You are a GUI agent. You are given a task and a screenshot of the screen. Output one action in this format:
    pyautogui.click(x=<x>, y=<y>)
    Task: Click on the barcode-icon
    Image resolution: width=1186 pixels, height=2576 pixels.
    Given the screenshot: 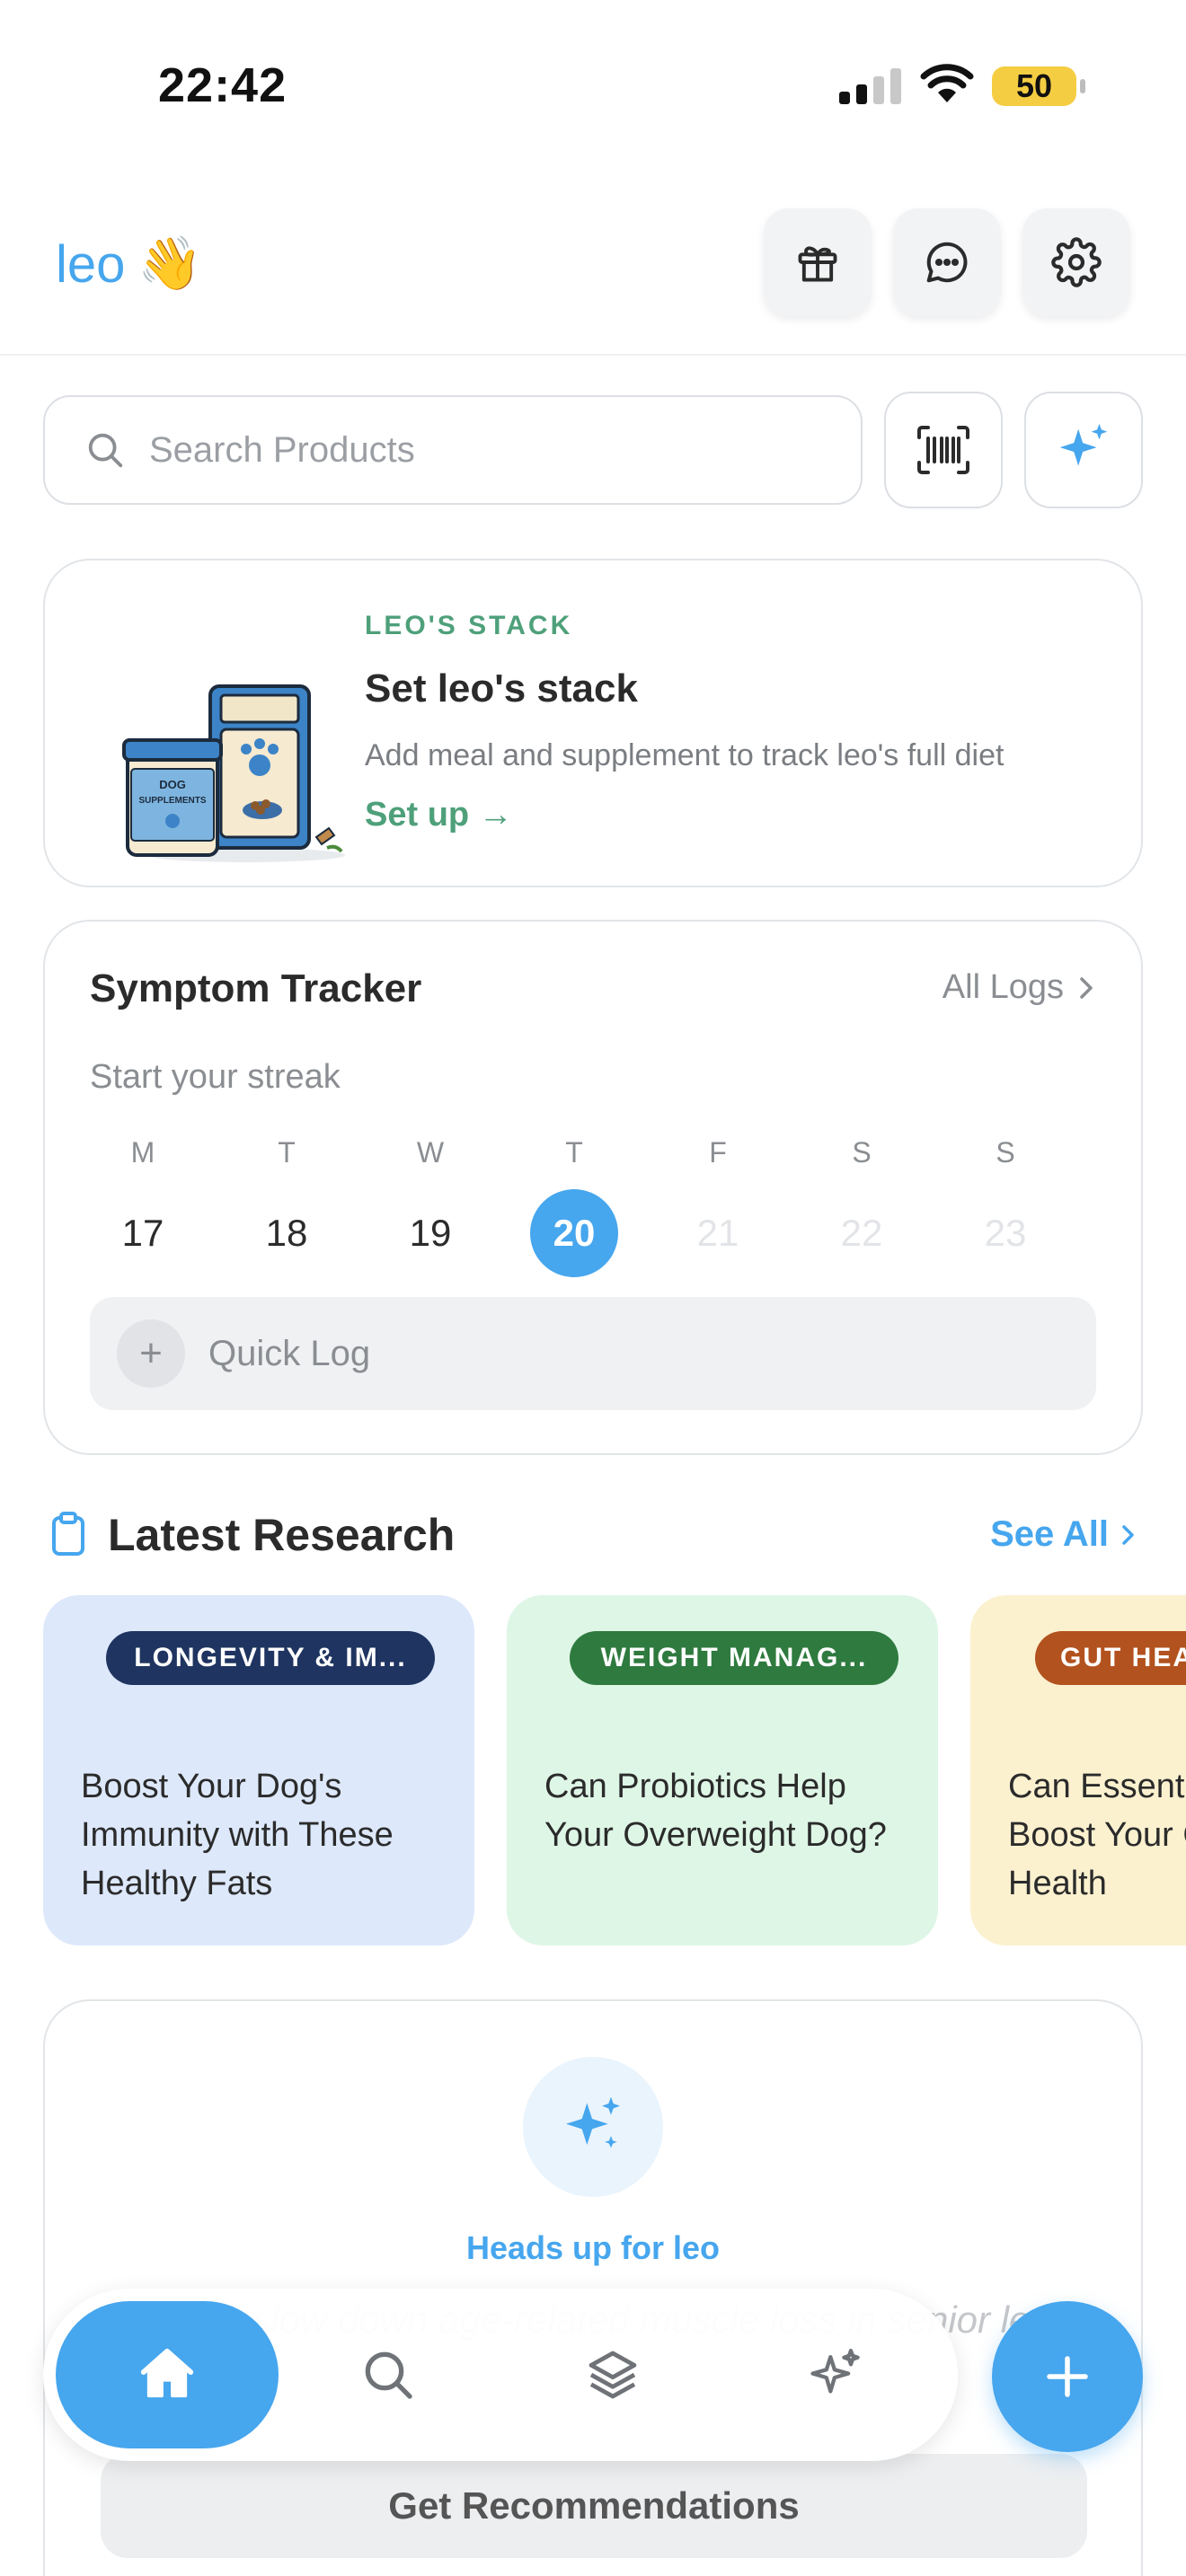 What is the action you would take?
    pyautogui.click(x=943, y=450)
    